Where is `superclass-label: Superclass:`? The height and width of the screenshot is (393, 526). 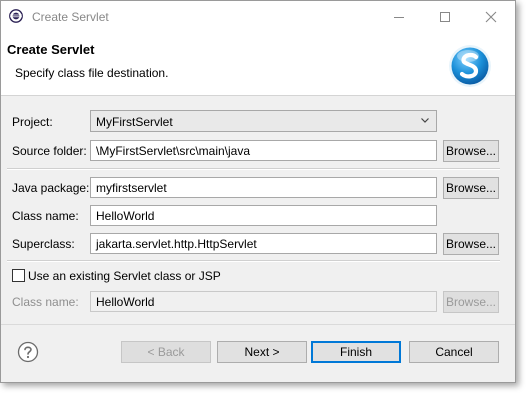
superclass-label: Superclass: is located at coordinates (43, 244).